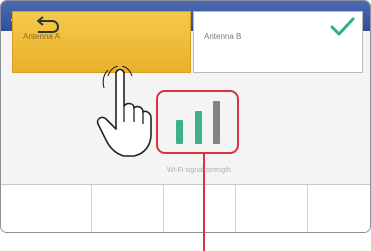  Describe the element at coordinates (46, 208) in the screenshot. I see `back-button` at that location.